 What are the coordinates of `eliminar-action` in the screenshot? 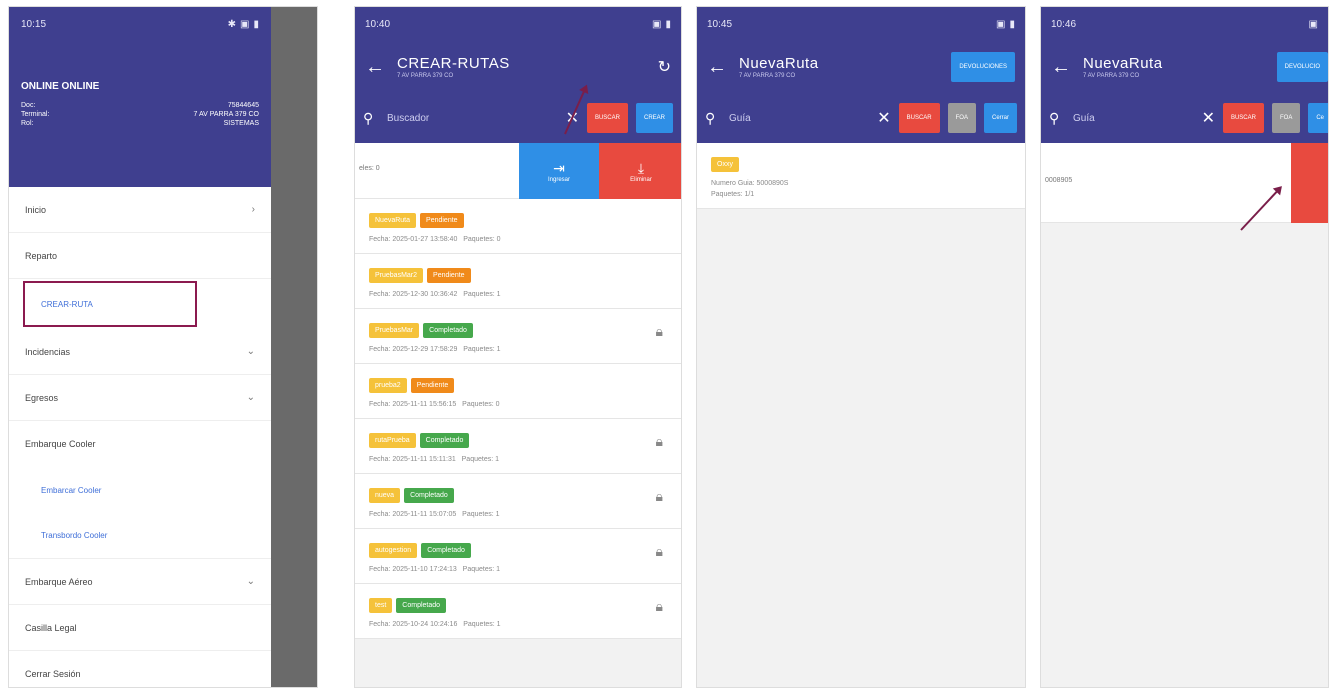 It's located at (1309, 183).